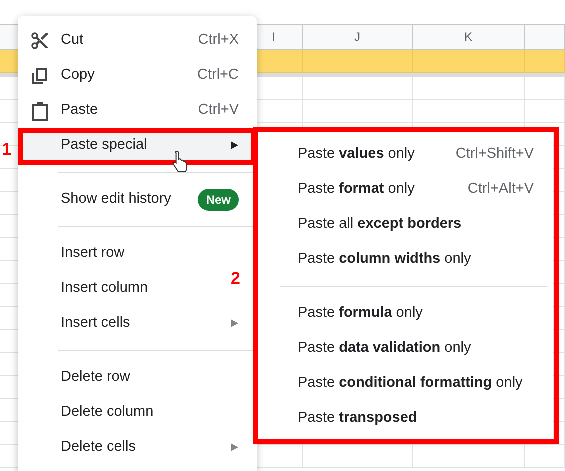 The image size is (565, 471). What do you see at coordinates (7, 150) in the screenshot?
I see `annotation-number: 1` at bounding box center [7, 150].